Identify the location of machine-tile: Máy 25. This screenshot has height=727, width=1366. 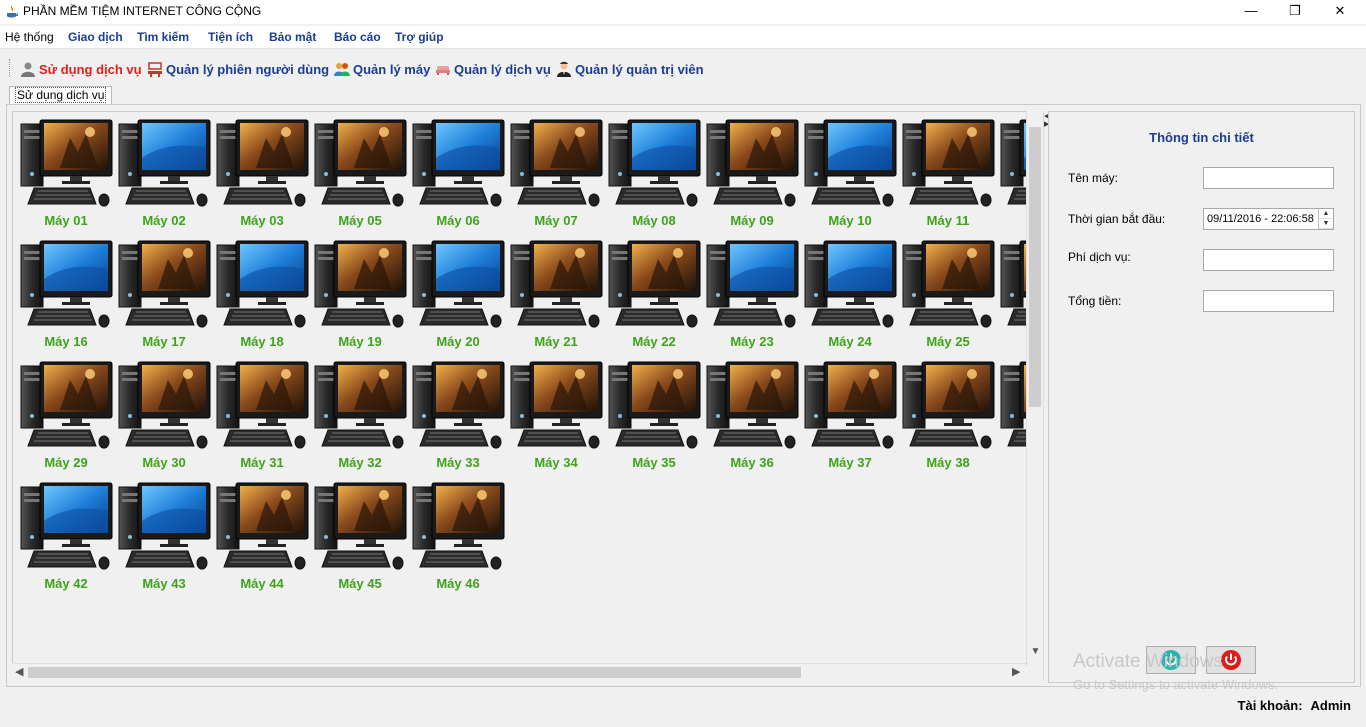
(949, 293).